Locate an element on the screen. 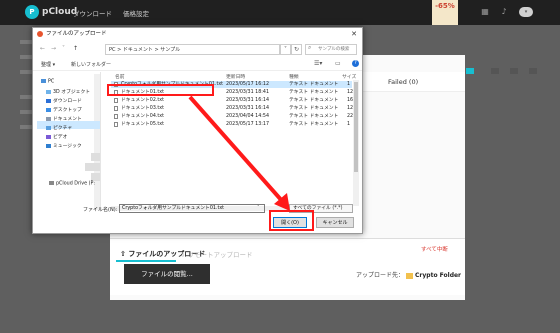 The width and height of the screenshot is (560, 333). upload-icon is located at coordinates (470, 71).